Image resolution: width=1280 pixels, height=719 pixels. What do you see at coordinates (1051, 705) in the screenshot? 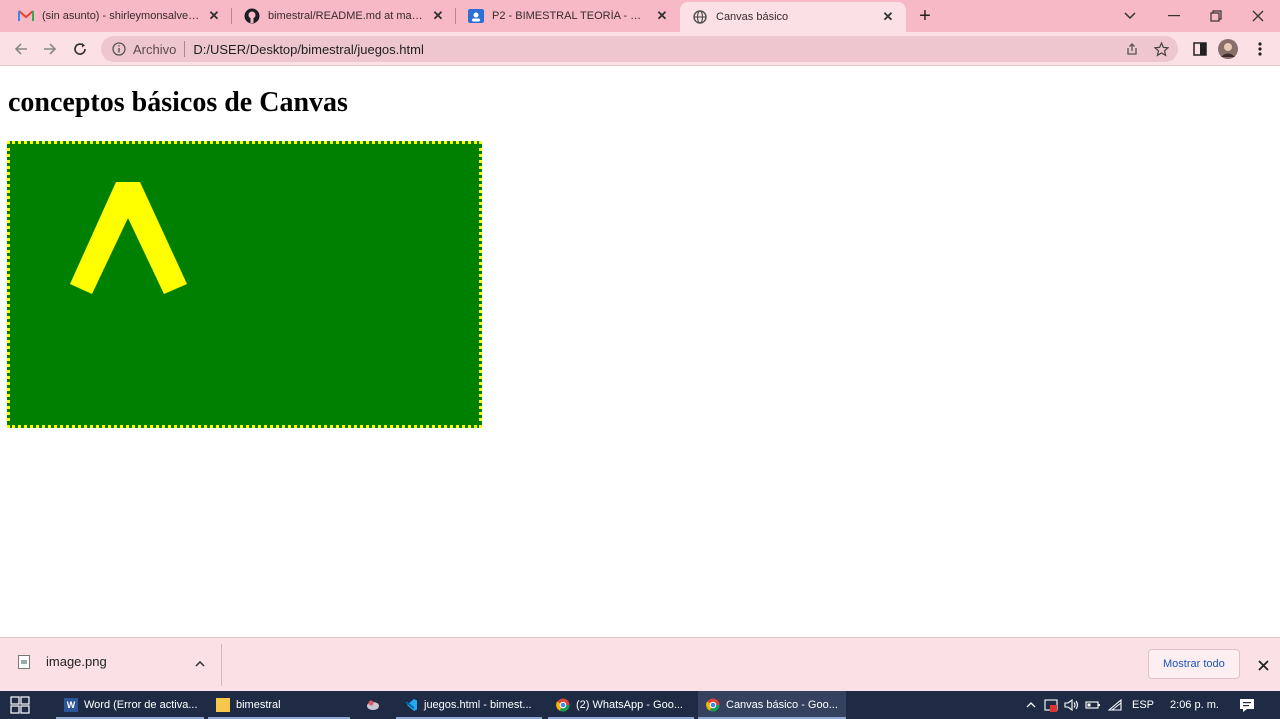
I see `antivirus-icon` at bounding box center [1051, 705].